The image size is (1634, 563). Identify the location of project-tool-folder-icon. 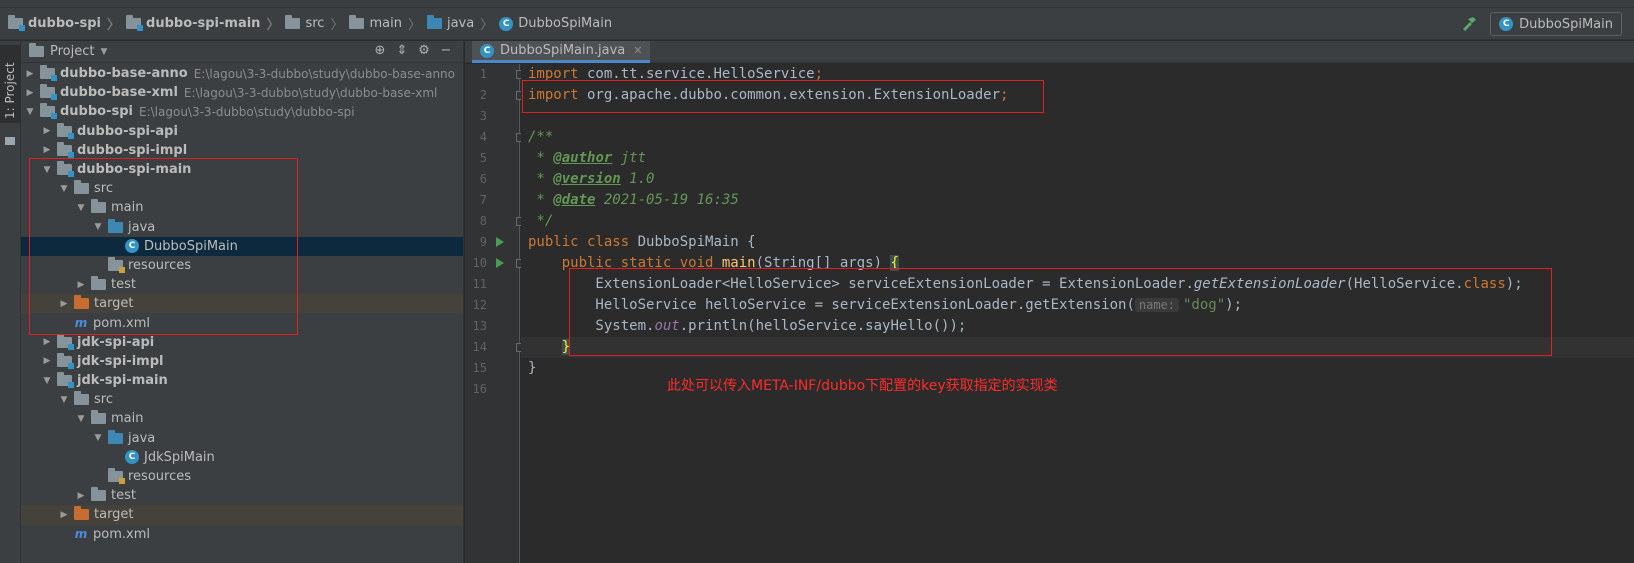
(10, 141).